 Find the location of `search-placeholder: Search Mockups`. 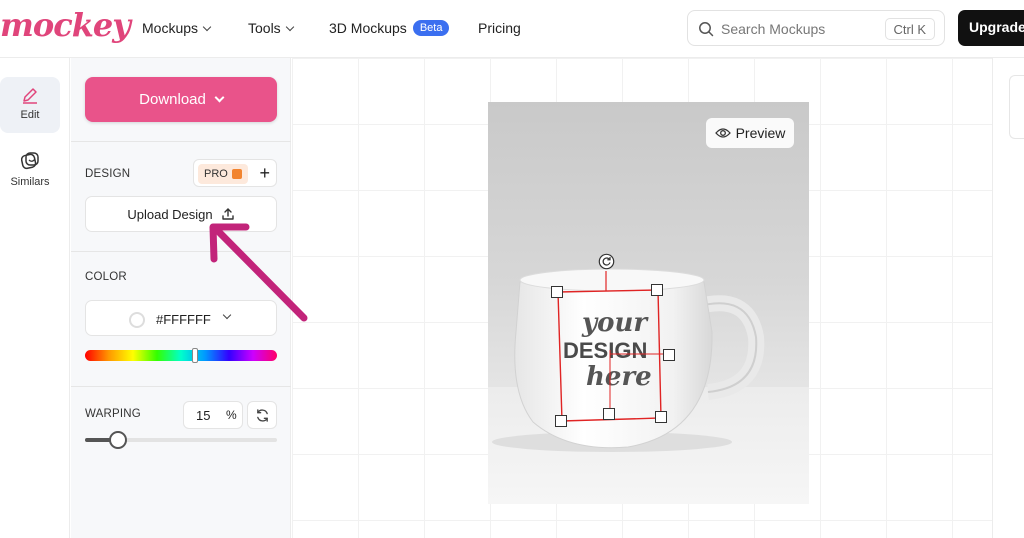

search-placeholder: Search Mockups is located at coordinates (773, 29).